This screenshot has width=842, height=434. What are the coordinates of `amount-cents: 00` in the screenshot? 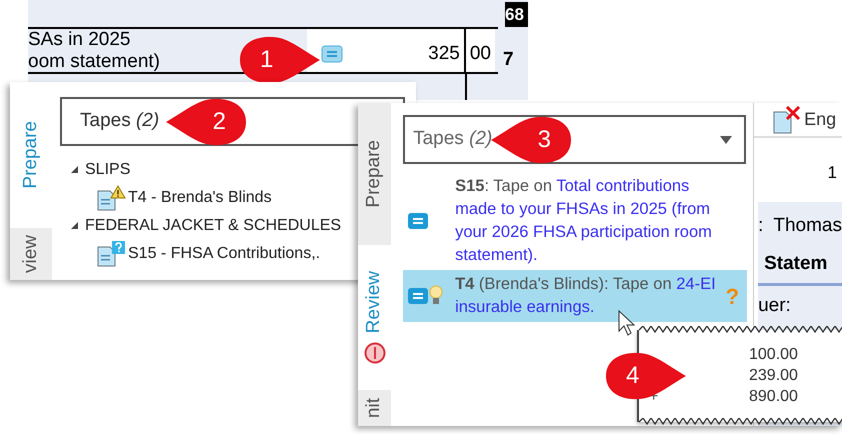 It's located at (480, 54).